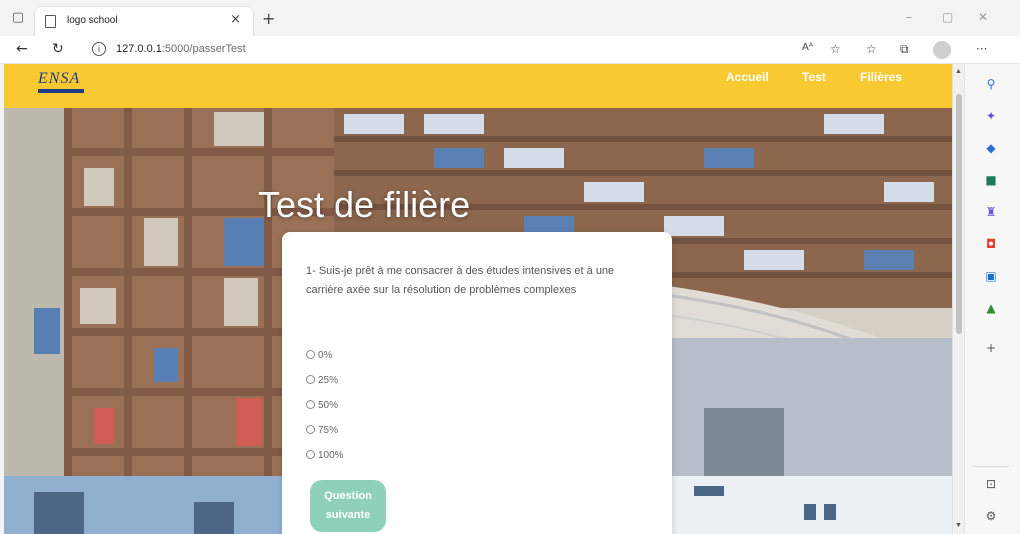 The width and height of the screenshot is (1020, 534). I want to click on page-scrollbar: ▲ ▼, so click(958, 299).